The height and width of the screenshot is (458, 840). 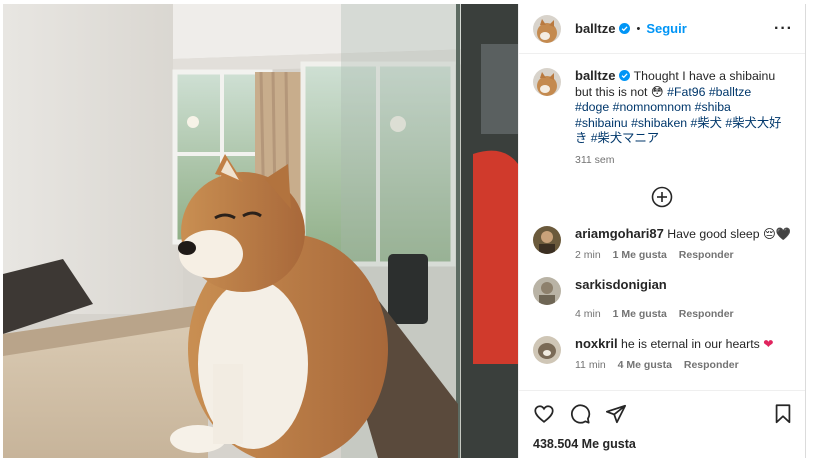 What do you see at coordinates (653, 107) in the screenshot?
I see `hashtags-line-2: #doge #nomnomnom #shiba` at bounding box center [653, 107].